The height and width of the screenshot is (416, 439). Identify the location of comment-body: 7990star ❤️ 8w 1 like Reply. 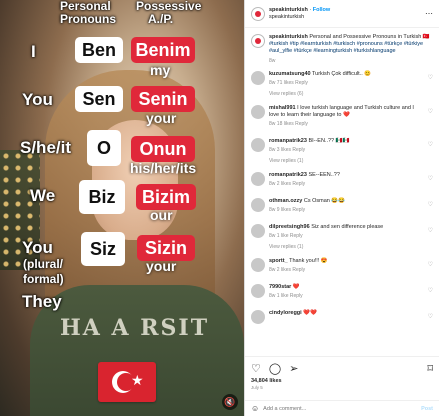
(291, 292).